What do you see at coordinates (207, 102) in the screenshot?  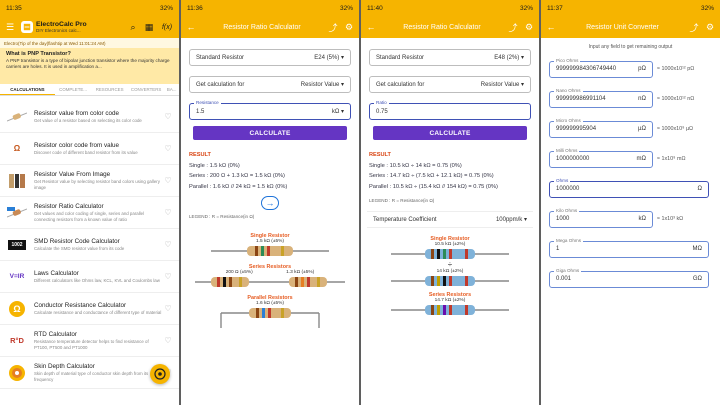 I see `input-label: Resistance` at bounding box center [207, 102].